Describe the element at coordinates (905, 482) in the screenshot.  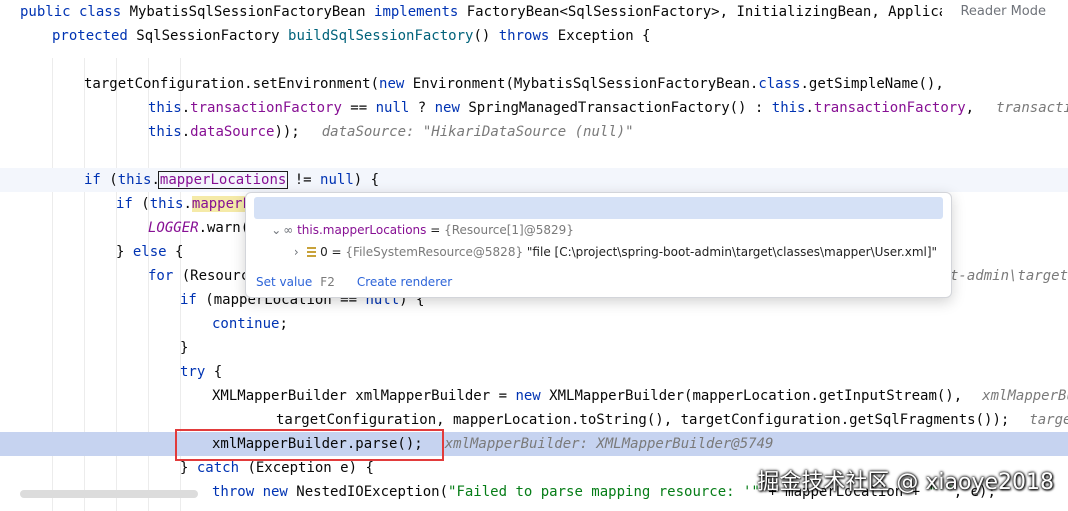
I see `watermark: 掘金技术社区 @ xiaoye2018` at that location.